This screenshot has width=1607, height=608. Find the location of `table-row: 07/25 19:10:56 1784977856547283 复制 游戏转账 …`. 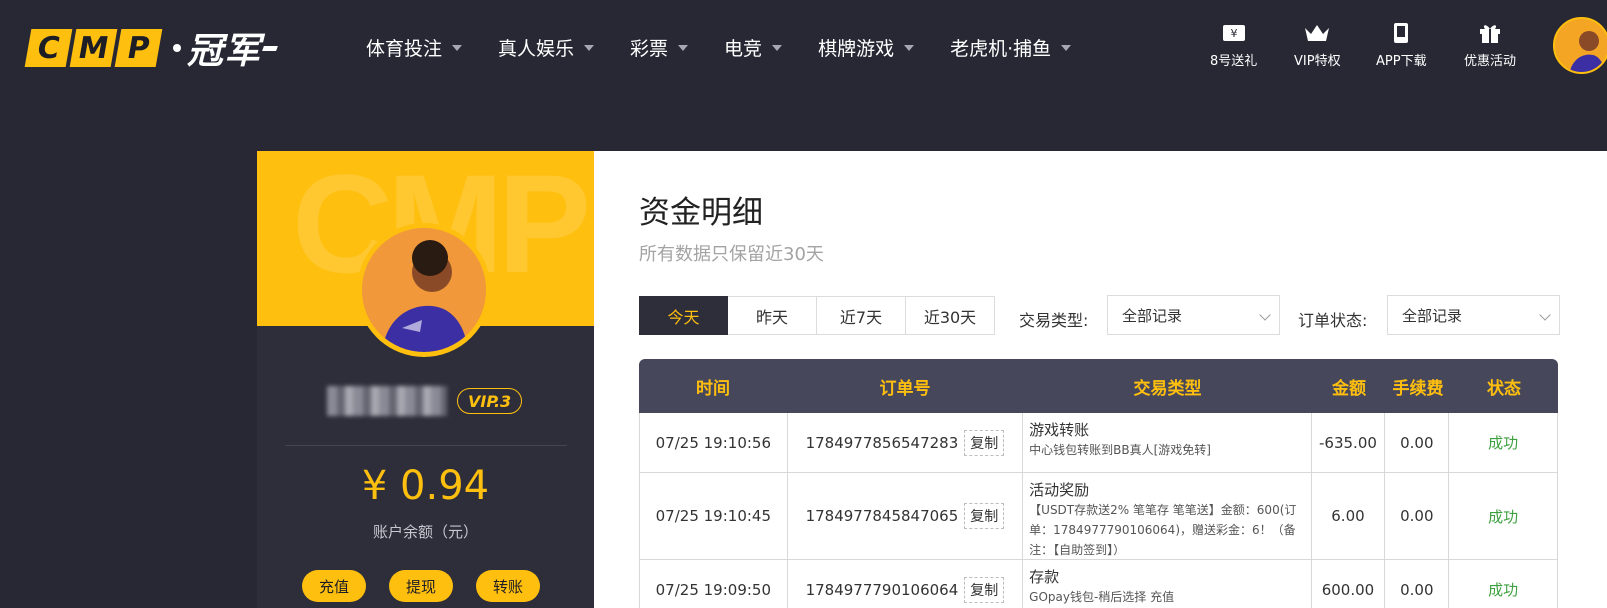

table-row: 07/25 19:10:56 1784977856547283 复制 游戏转账 … is located at coordinates (1098, 443).